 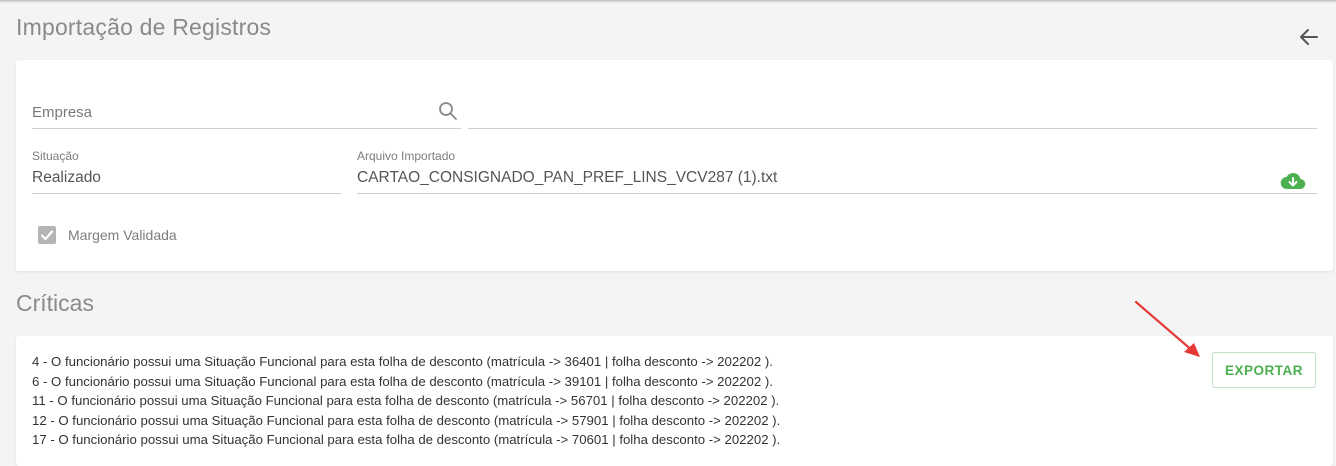 I want to click on red-arrow-annotation, so click(x=1167, y=328).